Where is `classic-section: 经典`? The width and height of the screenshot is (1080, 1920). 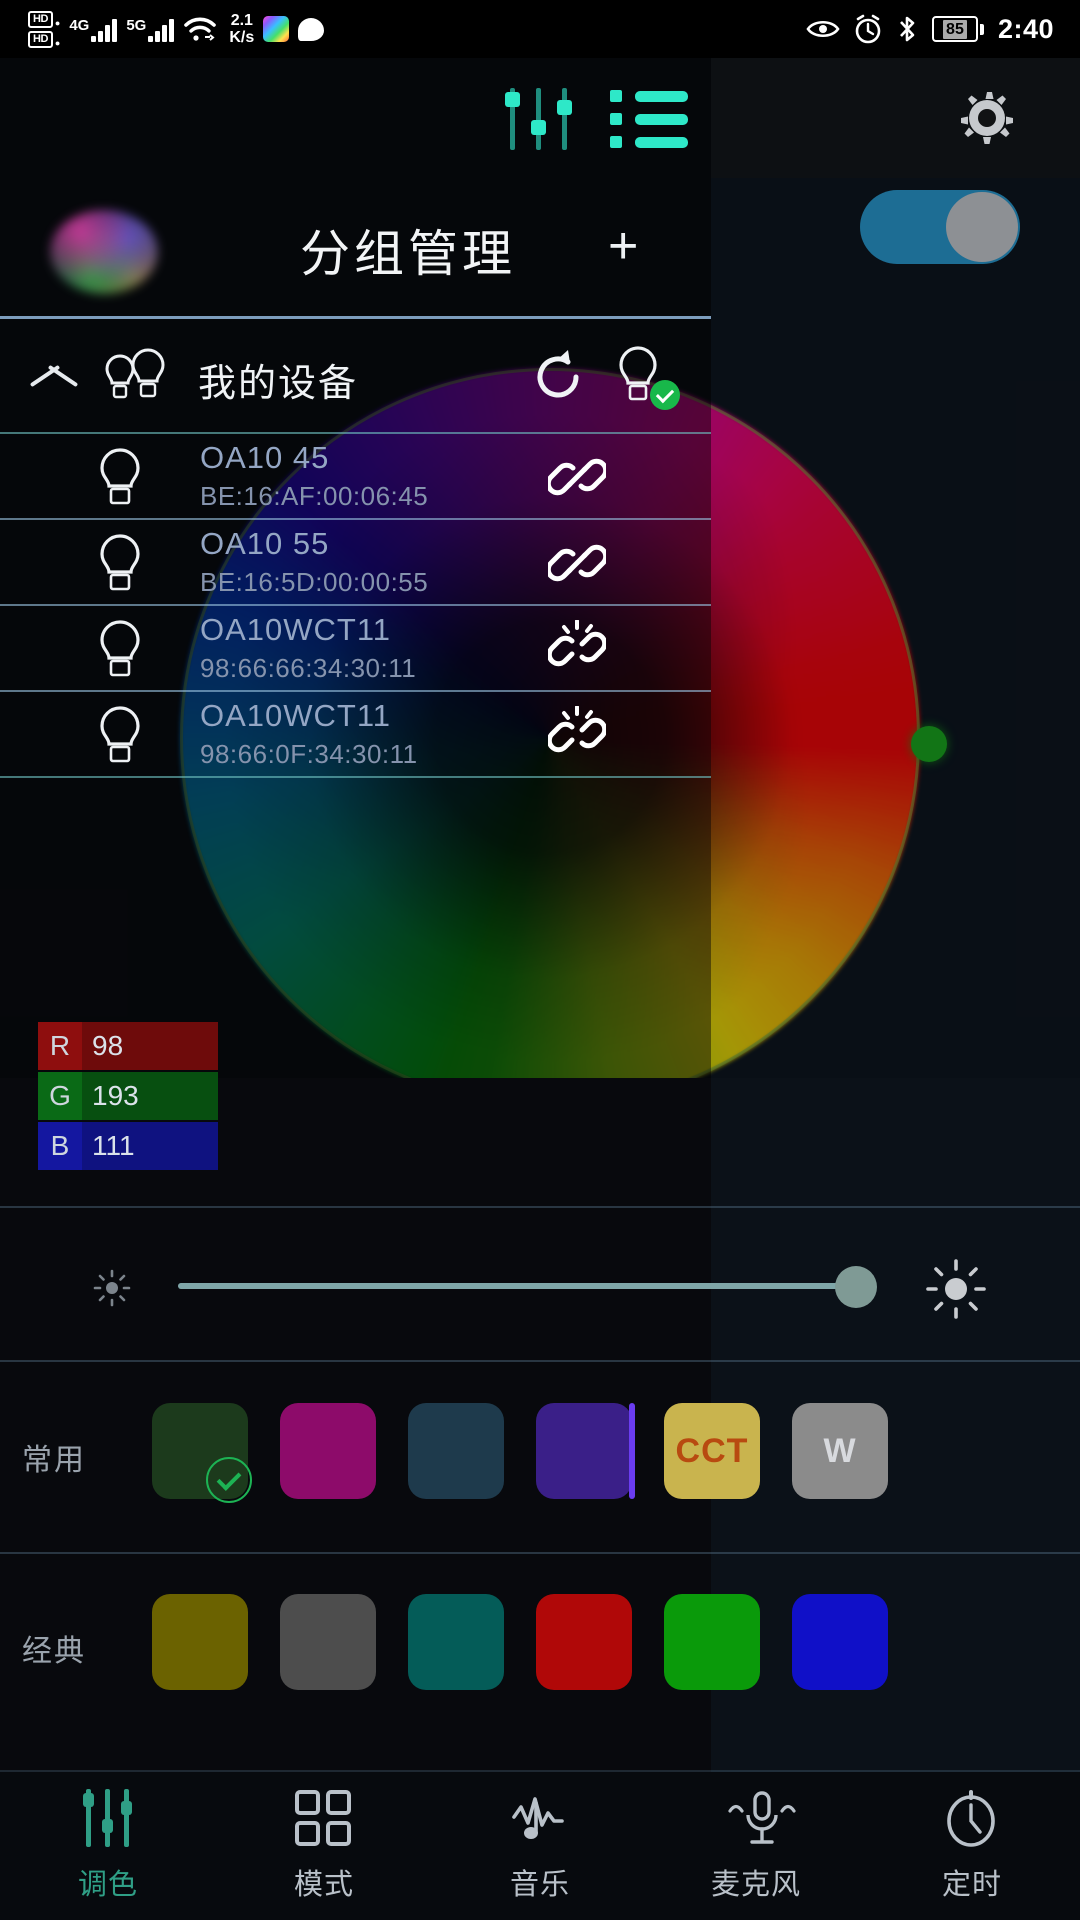
classic-section: 经典 is located at coordinates (540, 1651).